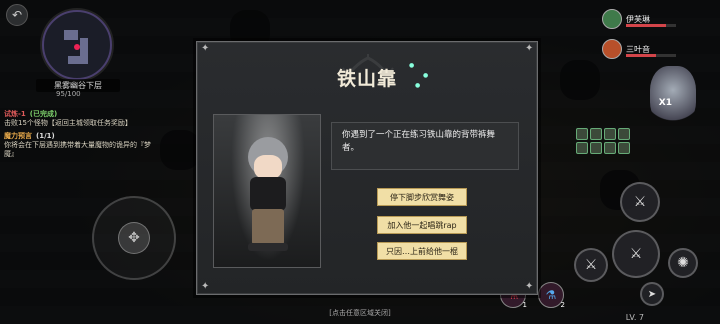 The height and width of the screenshot is (324, 720). I want to click on attack-button: ⚔, so click(636, 254).